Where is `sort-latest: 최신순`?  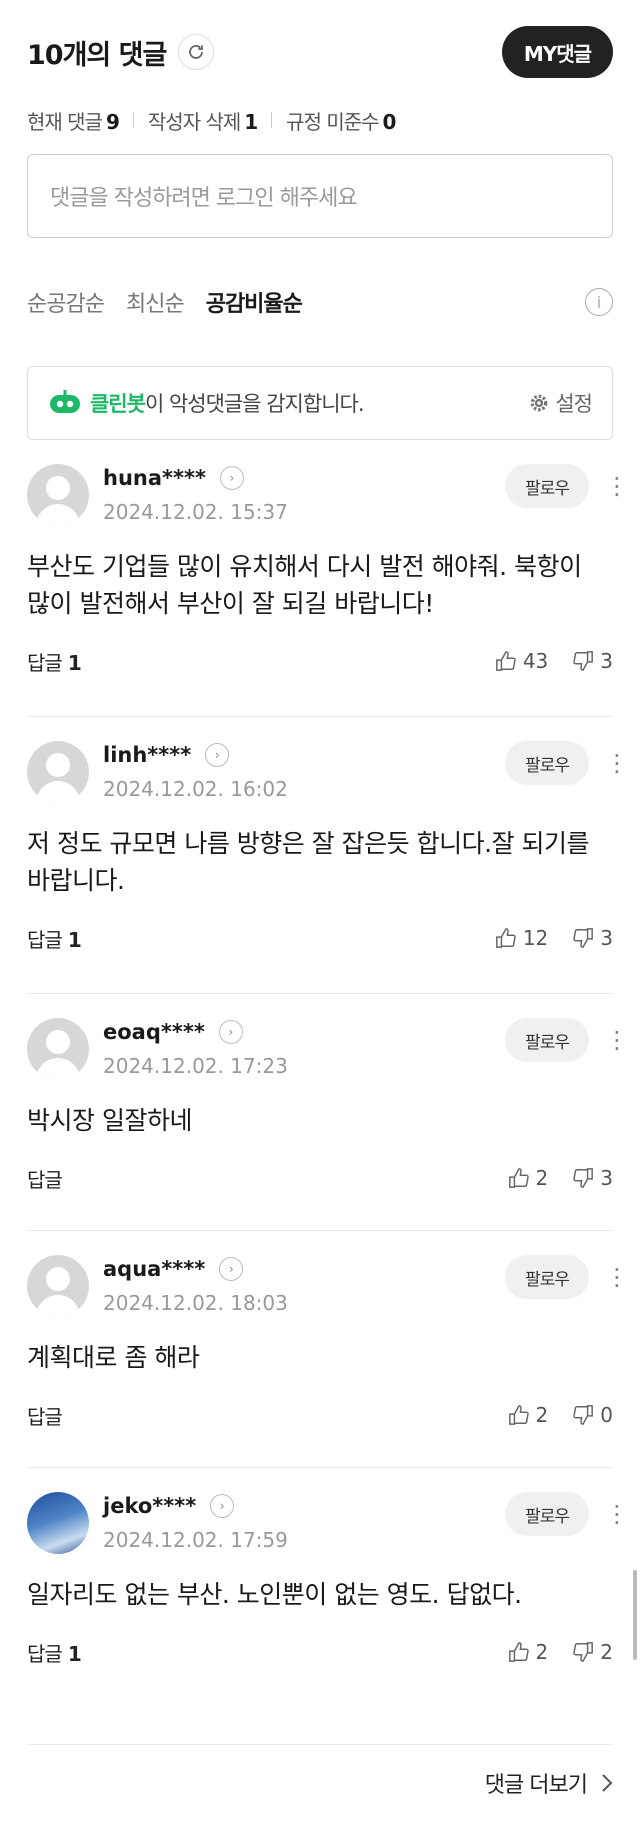
sort-latest: 최신순 is located at coordinates (155, 302).